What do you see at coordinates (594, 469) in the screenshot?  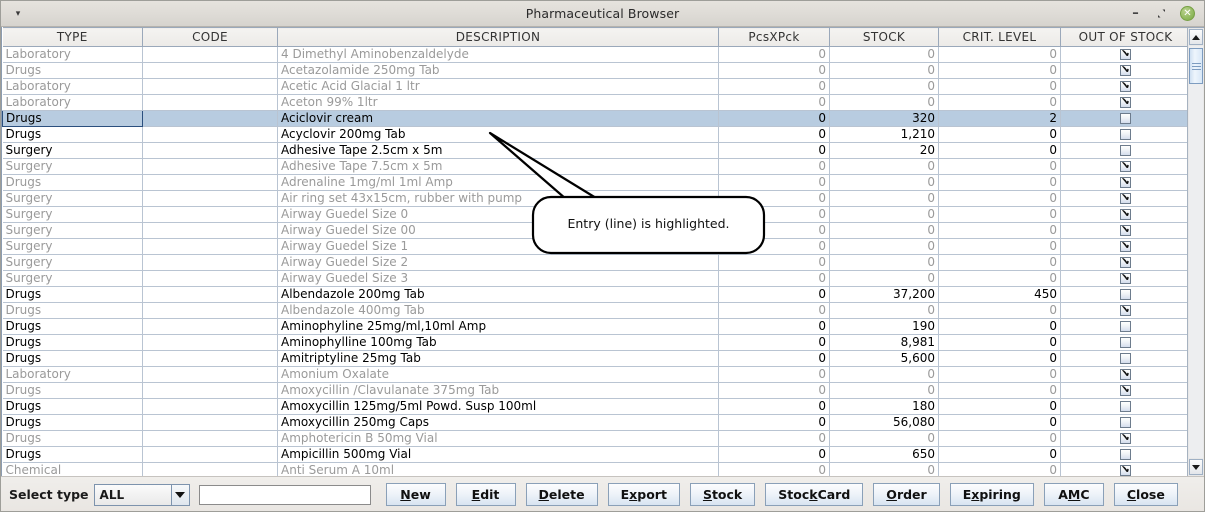 I see `table-row: Chemical Anti Serum A 10ml 0 0 0` at bounding box center [594, 469].